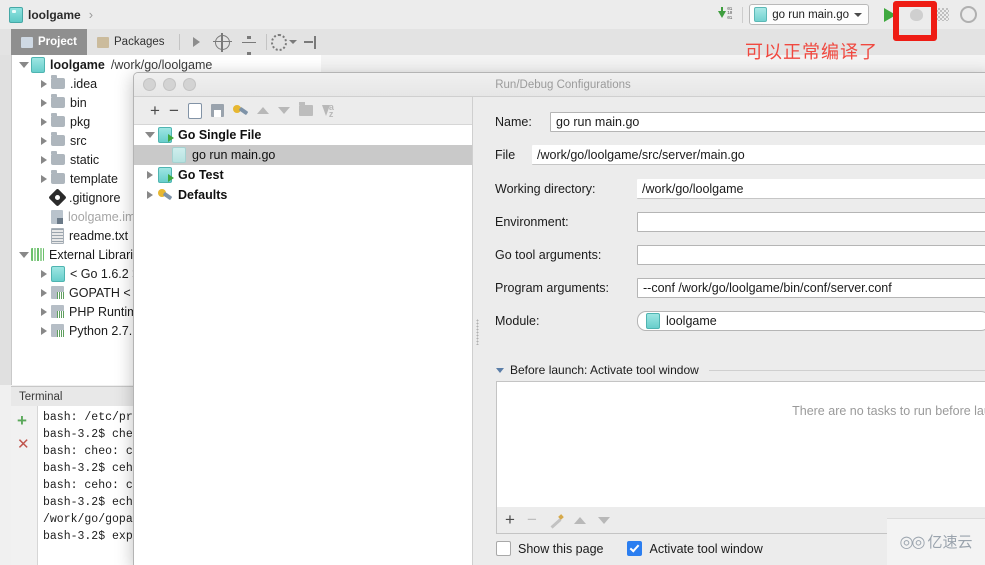 This screenshot has height=565, width=985. What do you see at coordinates (303, 135) in the screenshot?
I see `config-group-go-single-file: Go Single File` at bounding box center [303, 135].